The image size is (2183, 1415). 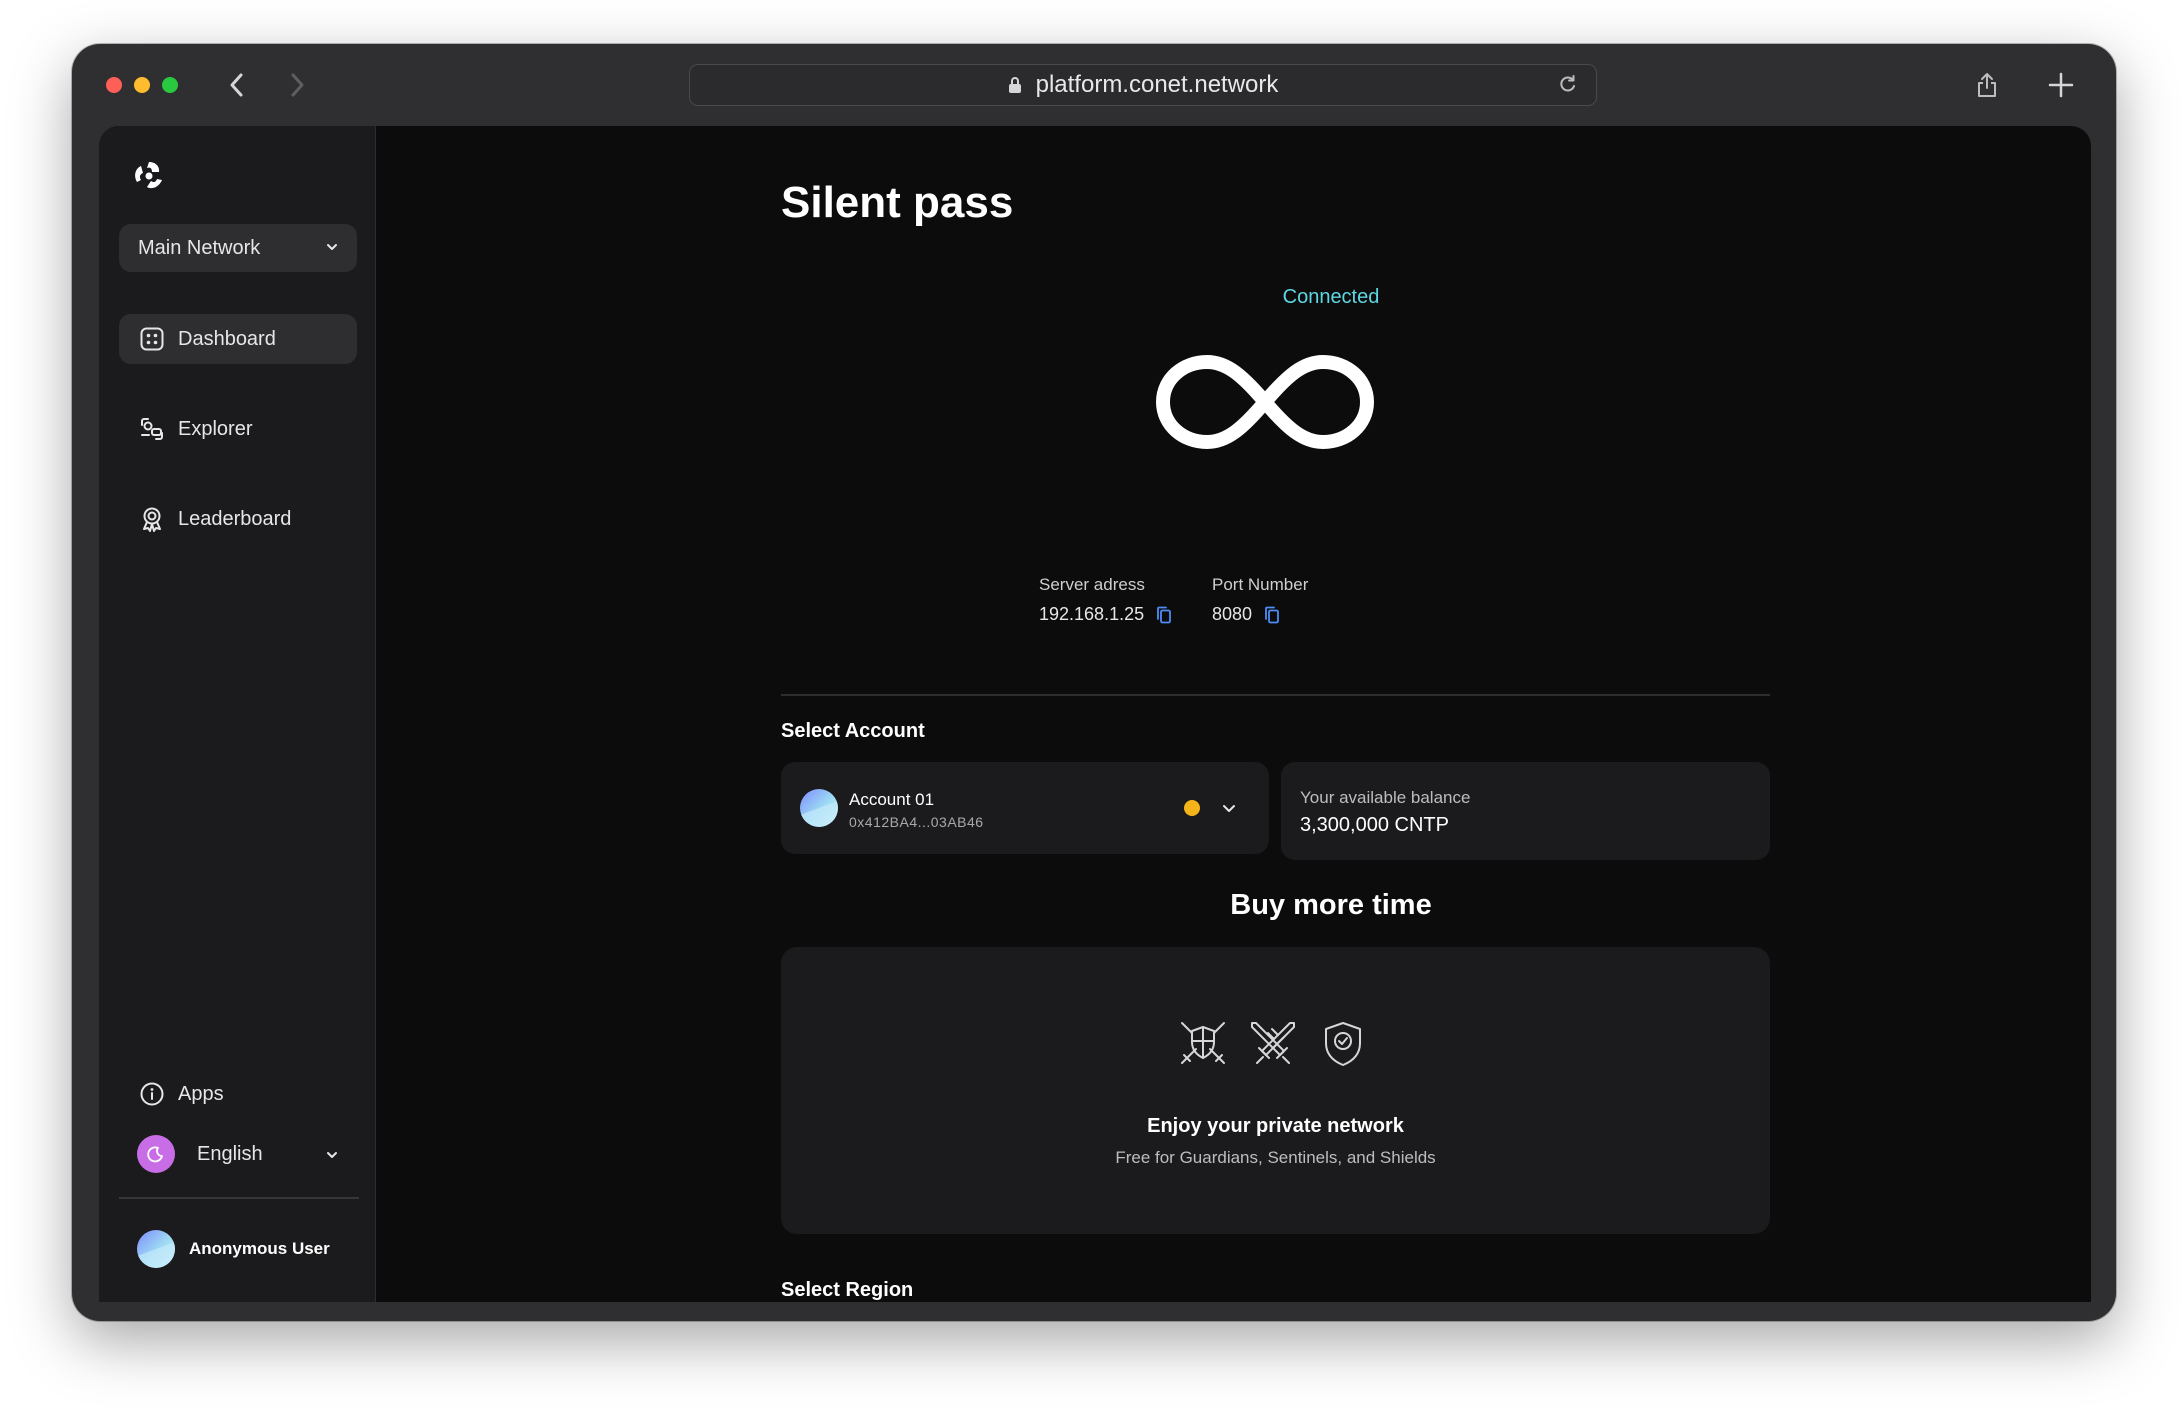 I want to click on address-bar: platform.conet.network, so click(x=1143, y=85).